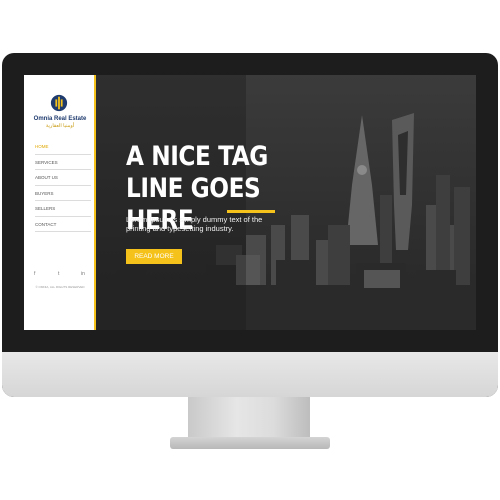 The image size is (500, 500). What do you see at coordinates (60, 287) in the screenshot?
I see `copyright-text: © OMNIA, ALL RIGHTS RESERVED` at bounding box center [60, 287].